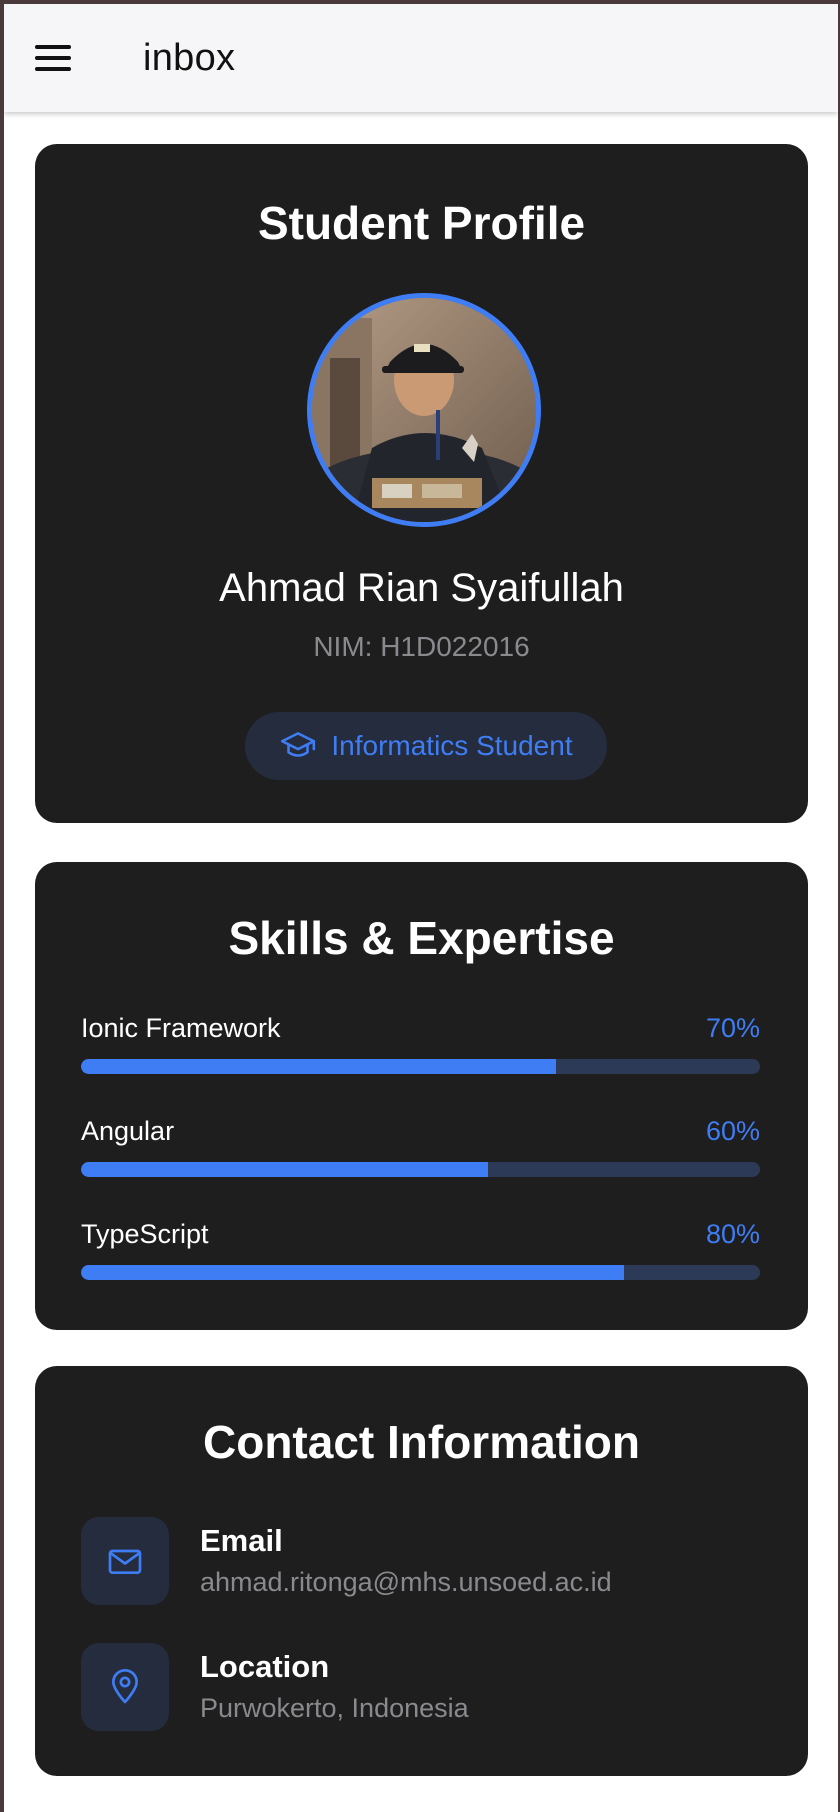 This screenshot has height=1812, width=840. Describe the element at coordinates (53, 58) in the screenshot. I see `menu-icon` at that location.